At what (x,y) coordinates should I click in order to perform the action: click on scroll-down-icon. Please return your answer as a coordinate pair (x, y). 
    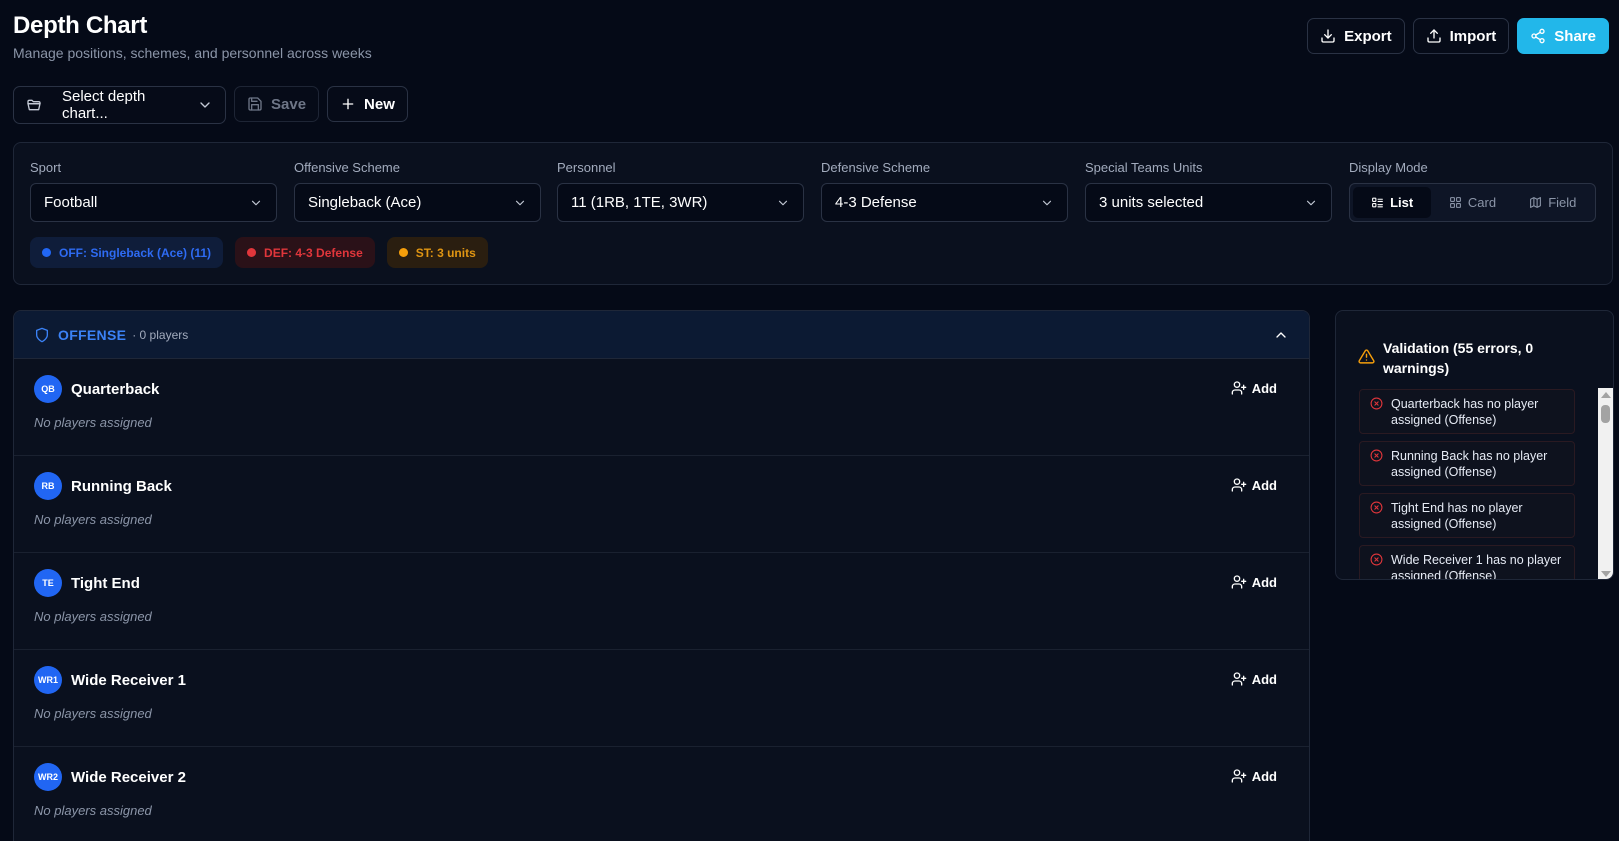
    Looking at the image, I should click on (1606, 574).